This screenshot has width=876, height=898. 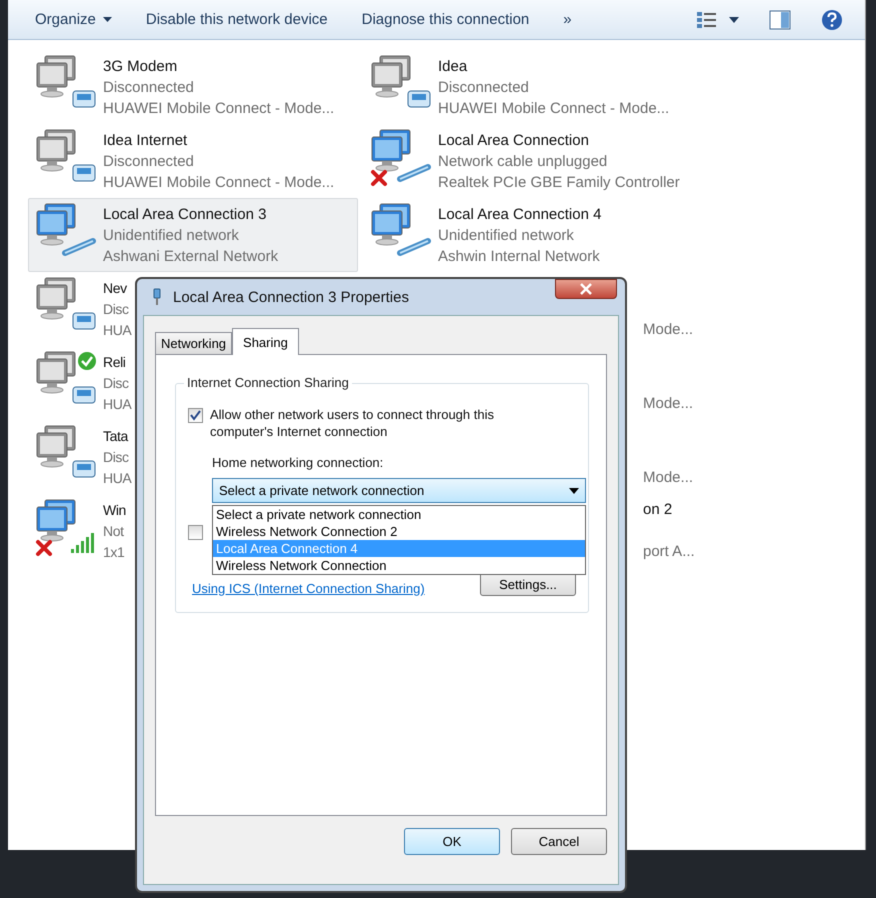 I want to click on connection-name: Local Area Connection 3, so click(x=185, y=215).